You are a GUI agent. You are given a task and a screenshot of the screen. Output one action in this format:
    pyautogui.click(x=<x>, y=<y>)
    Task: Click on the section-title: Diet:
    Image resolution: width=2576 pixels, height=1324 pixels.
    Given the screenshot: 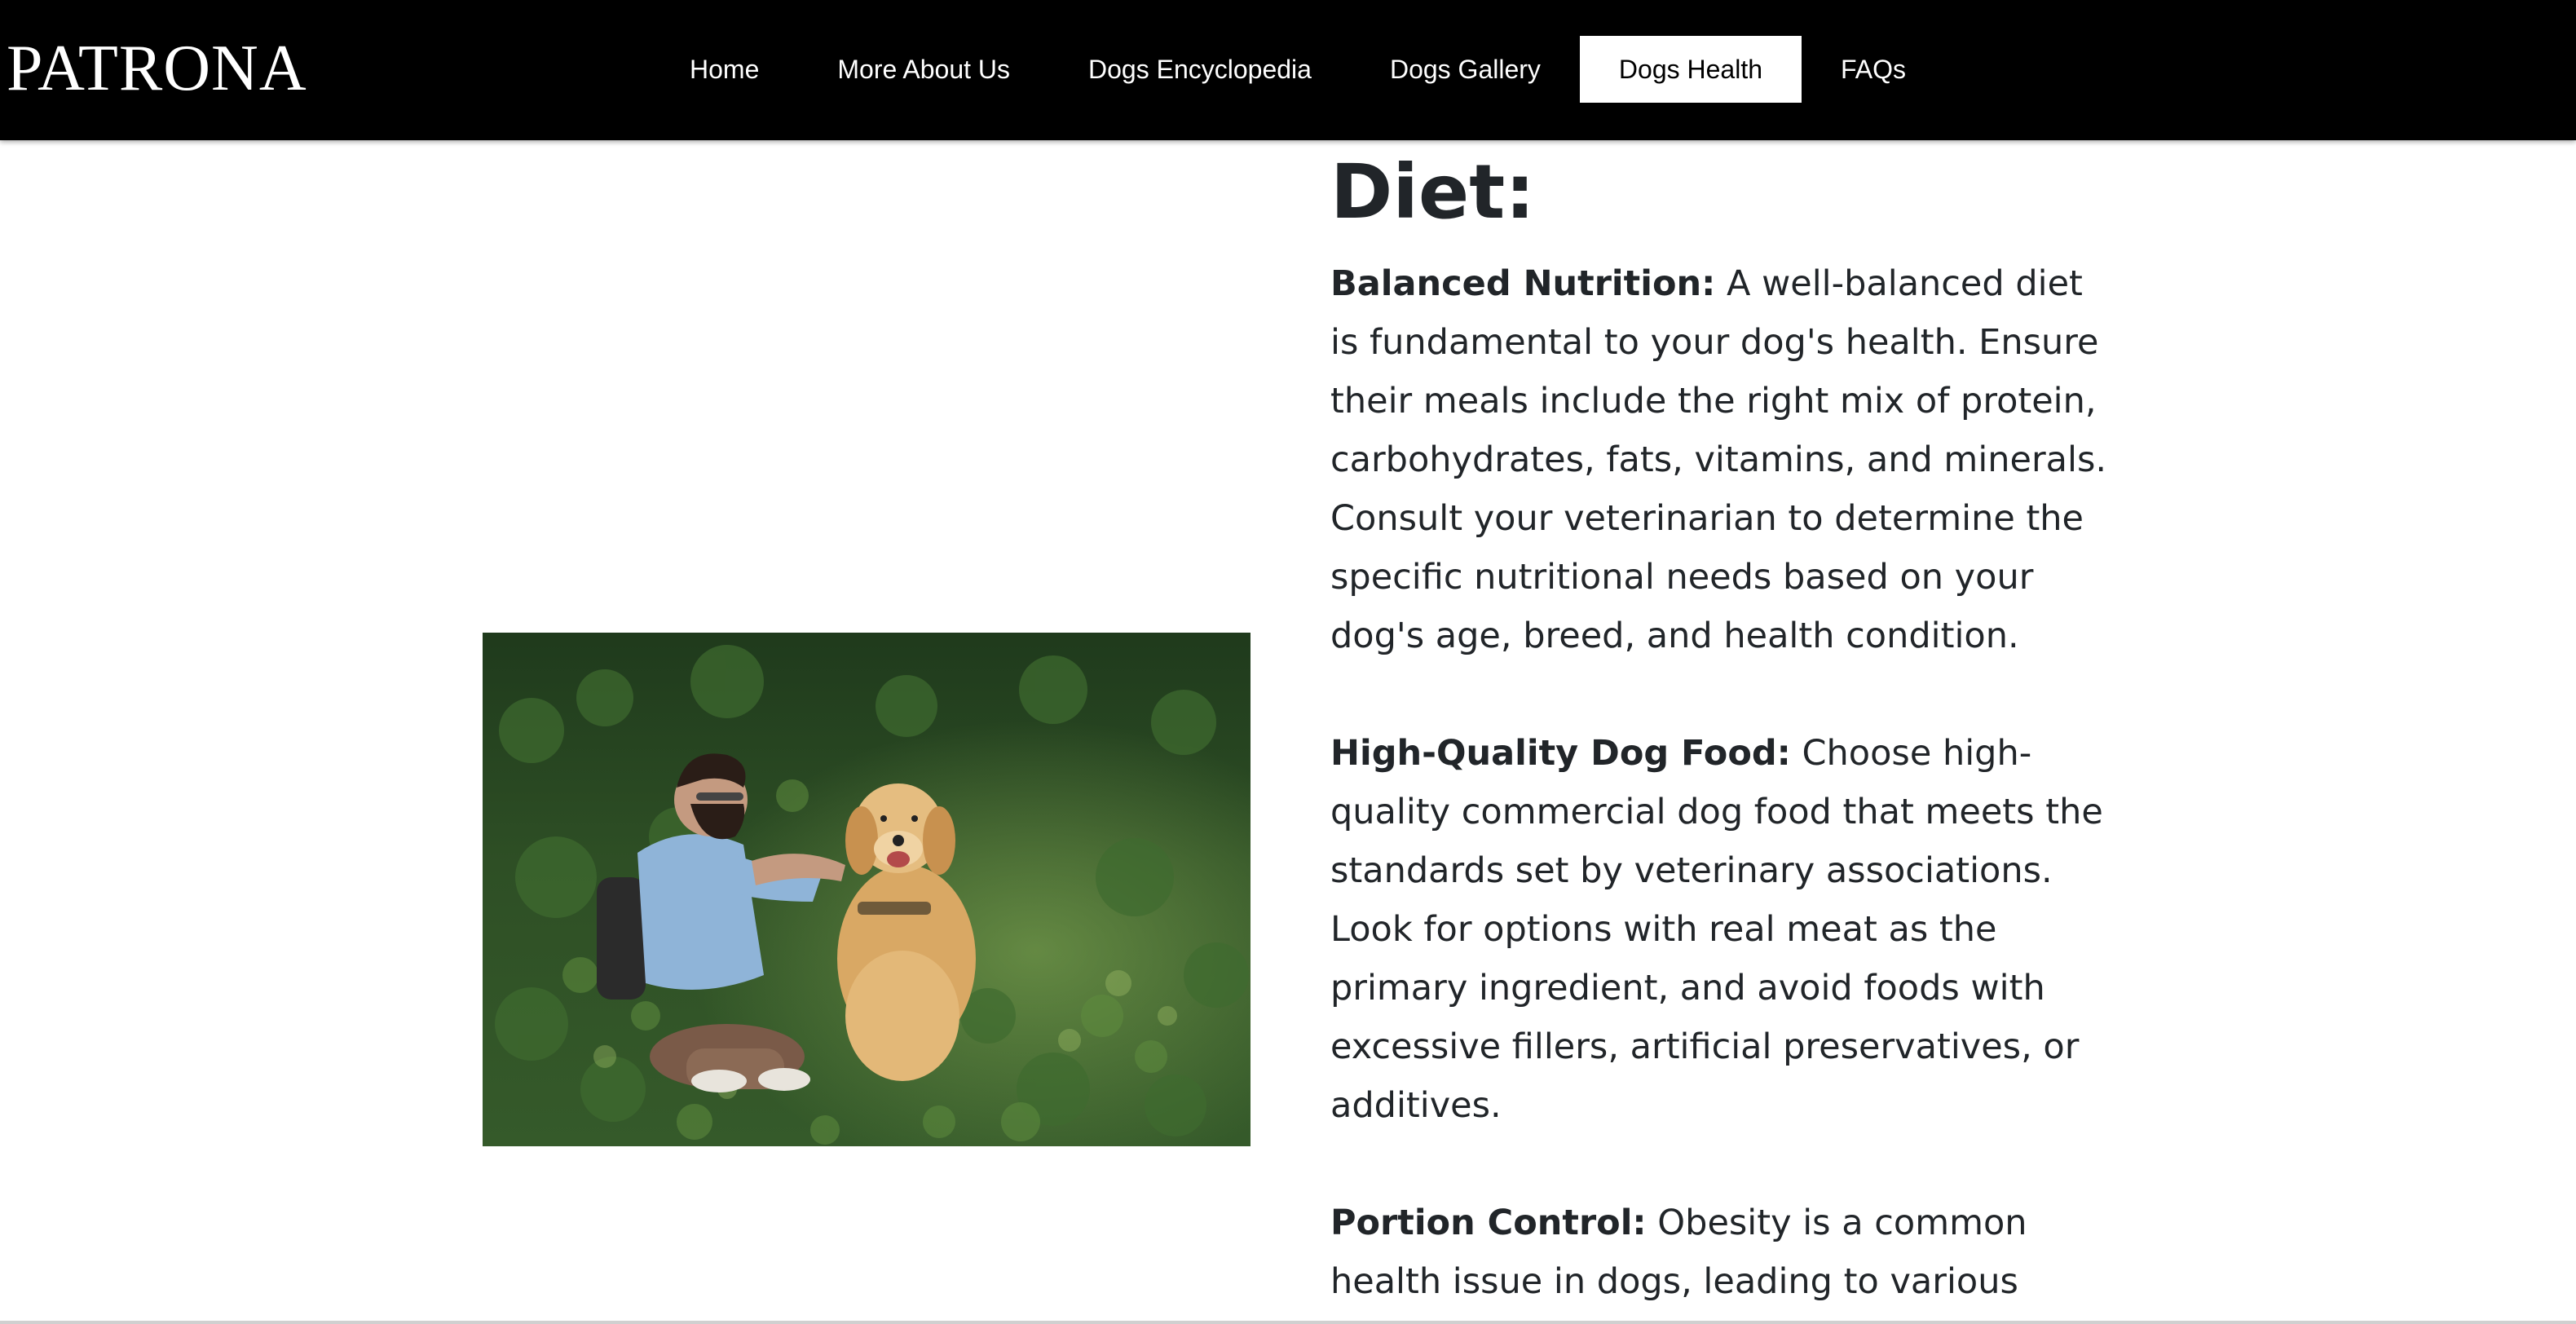 What is the action you would take?
    pyautogui.click(x=1433, y=192)
    